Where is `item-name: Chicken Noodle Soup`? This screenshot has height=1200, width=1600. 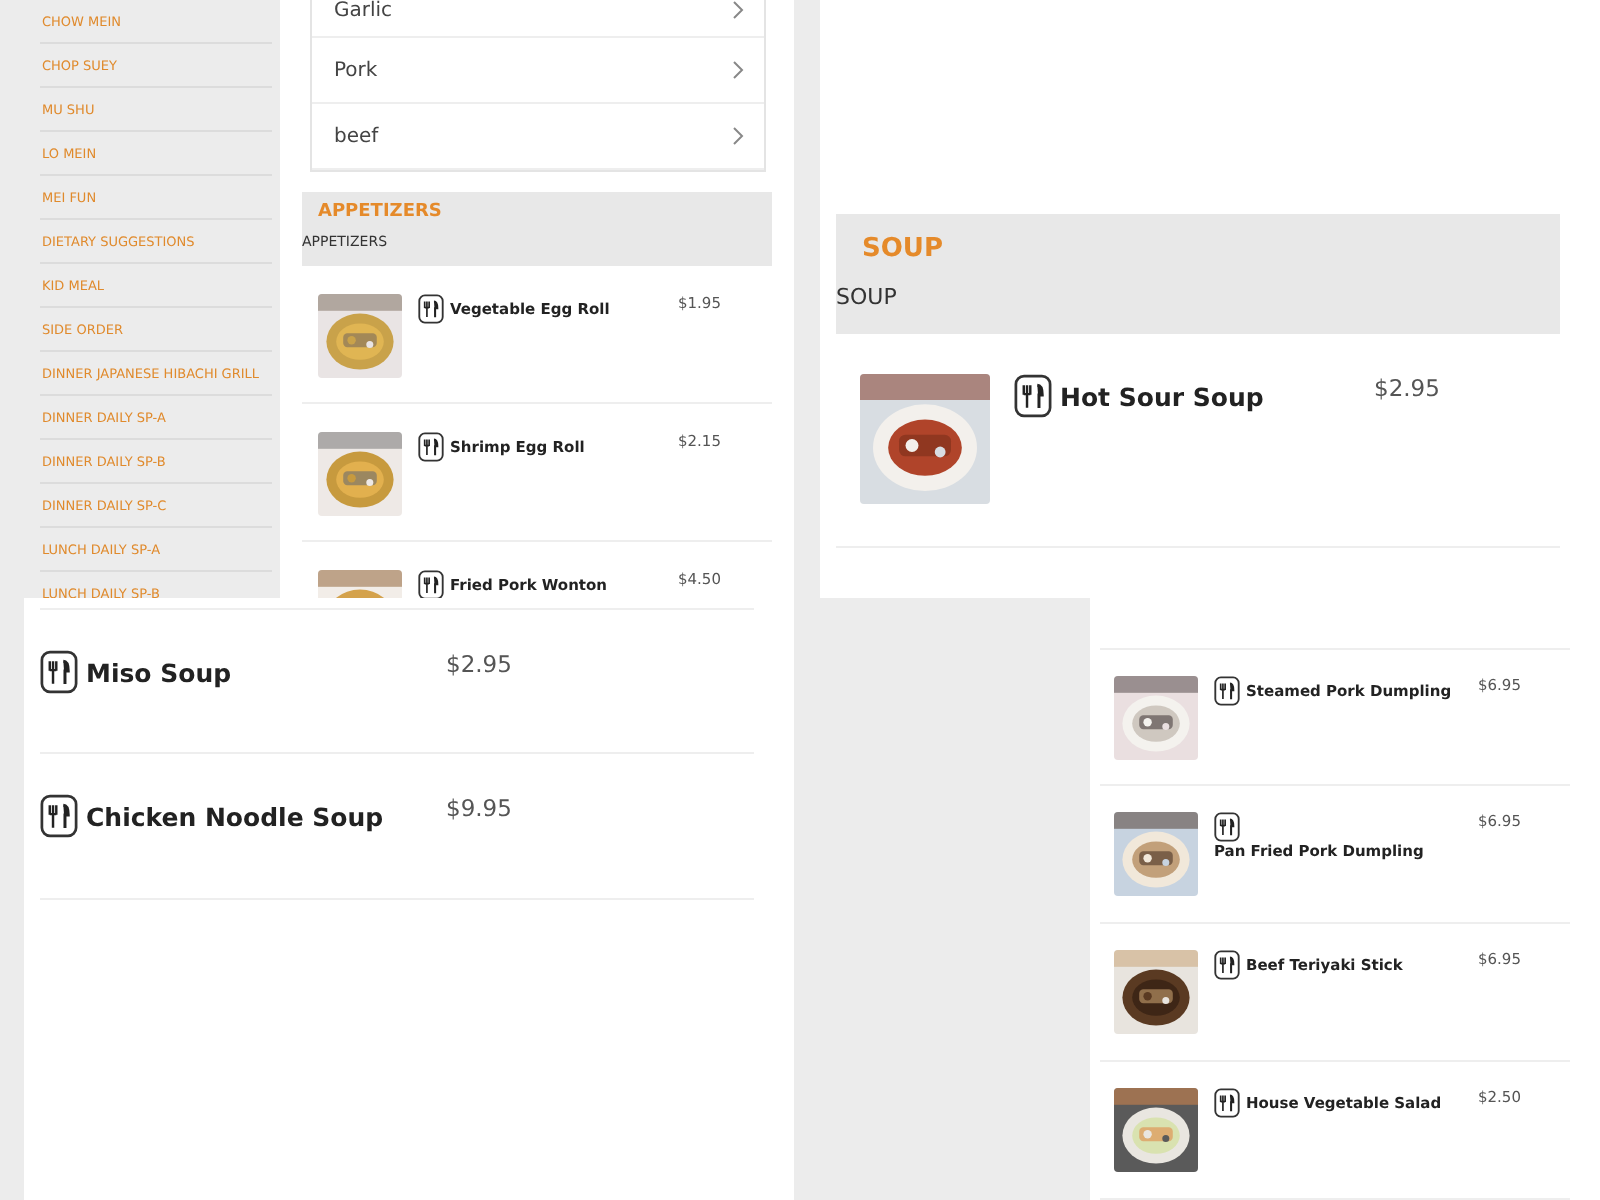 item-name: Chicken Noodle Soup is located at coordinates (235, 816).